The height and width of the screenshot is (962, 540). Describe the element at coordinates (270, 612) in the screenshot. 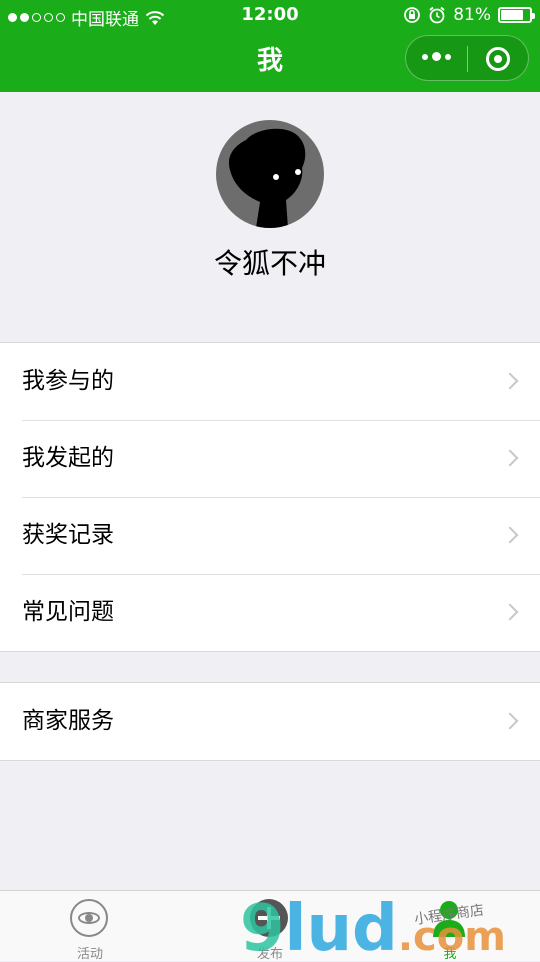

I see `menu-item-faq: 常见问题` at that location.